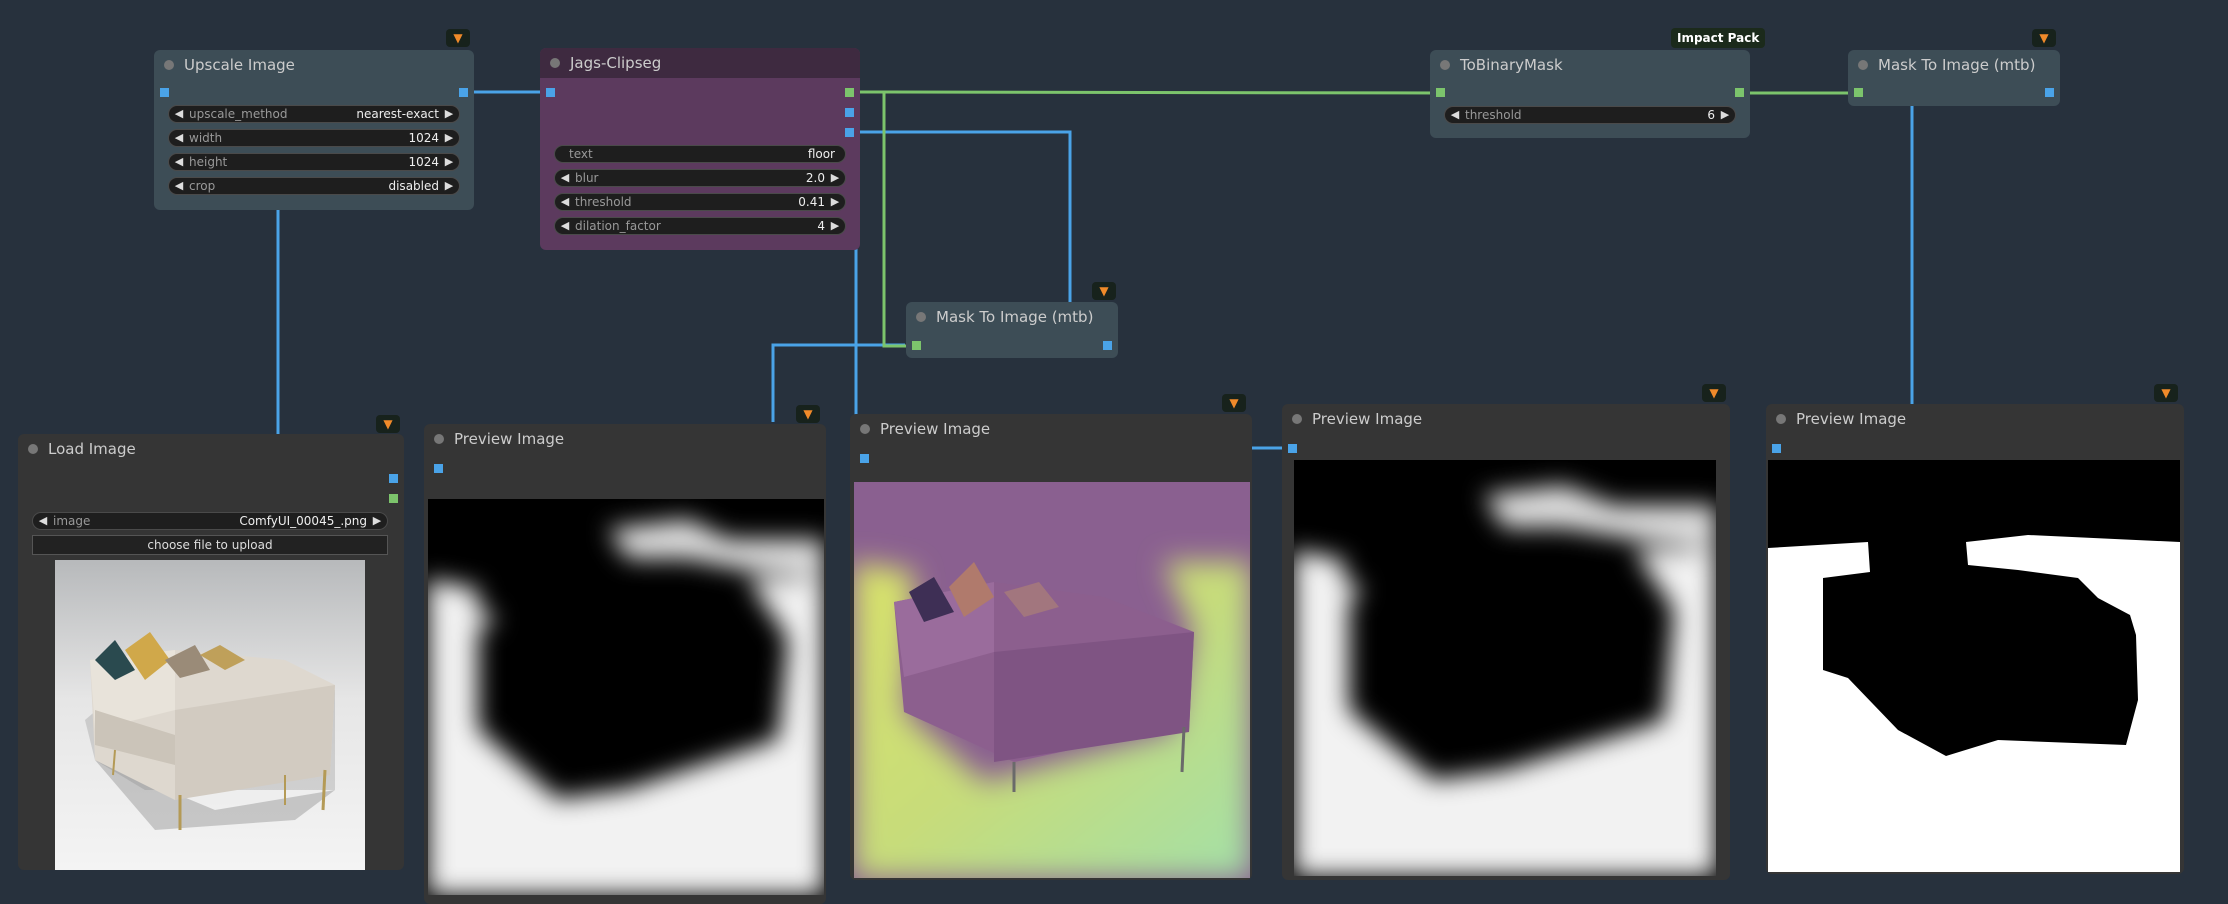 The height and width of the screenshot is (904, 2228). I want to click on widget-label: width, so click(206, 138).